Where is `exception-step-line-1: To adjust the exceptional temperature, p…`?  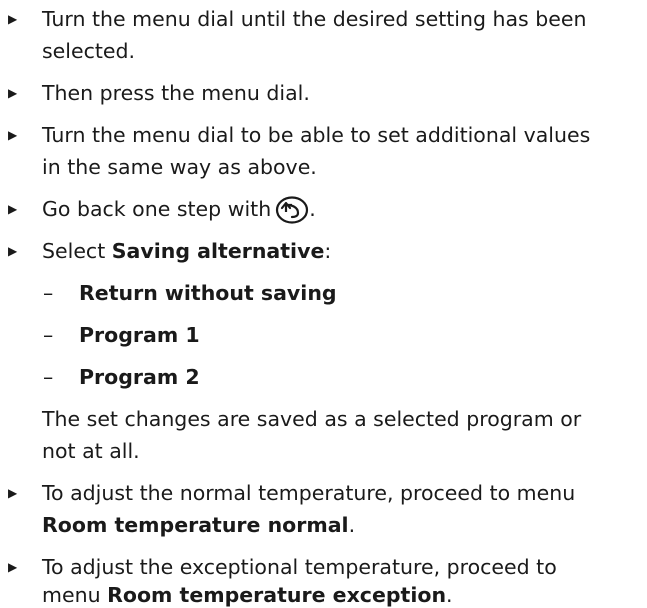 exception-step-line-1: To adjust the exceptional temperature, p… is located at coordinates (299, 567).